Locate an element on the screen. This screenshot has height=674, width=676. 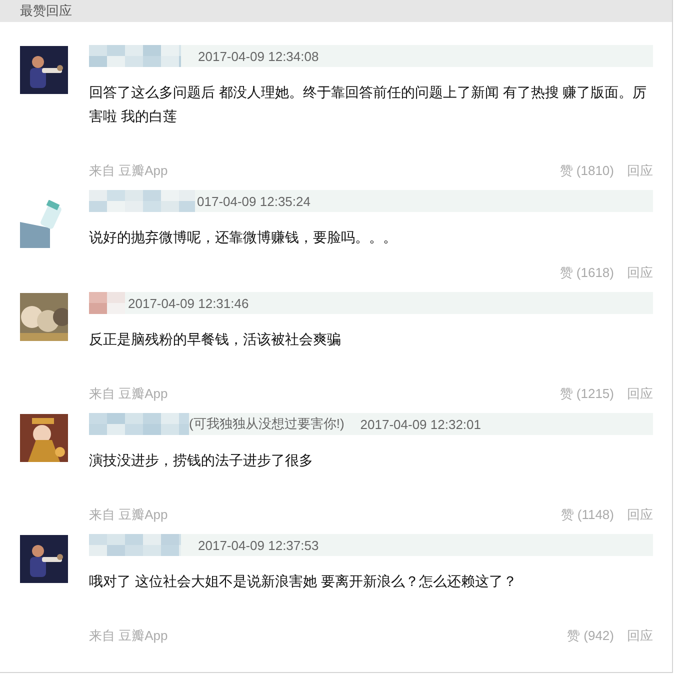
like-link: 赞 (1618) is located at coordinates (587, 273).